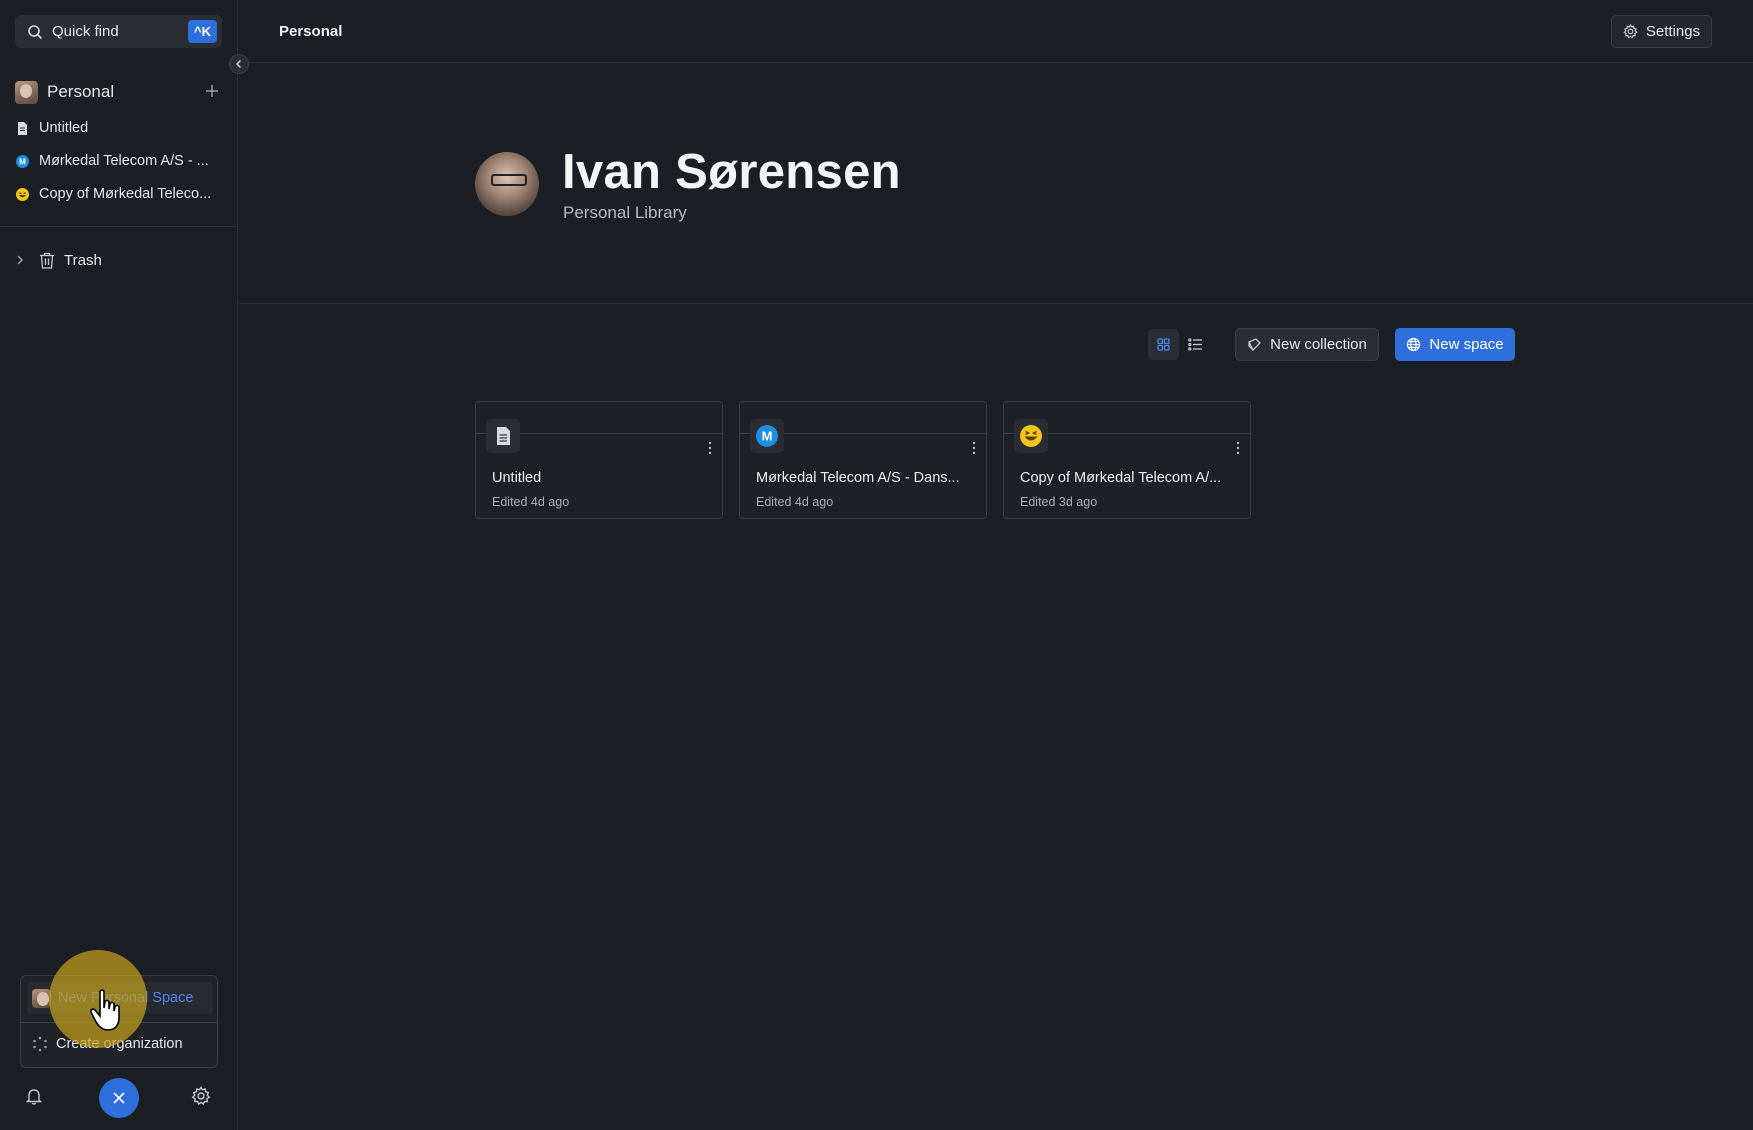 The image size is (1753, 1130). What do you see at coordinates (81, 91) in the screenshot?
I see `section-label: Personal` at bounding box center [81, 91].